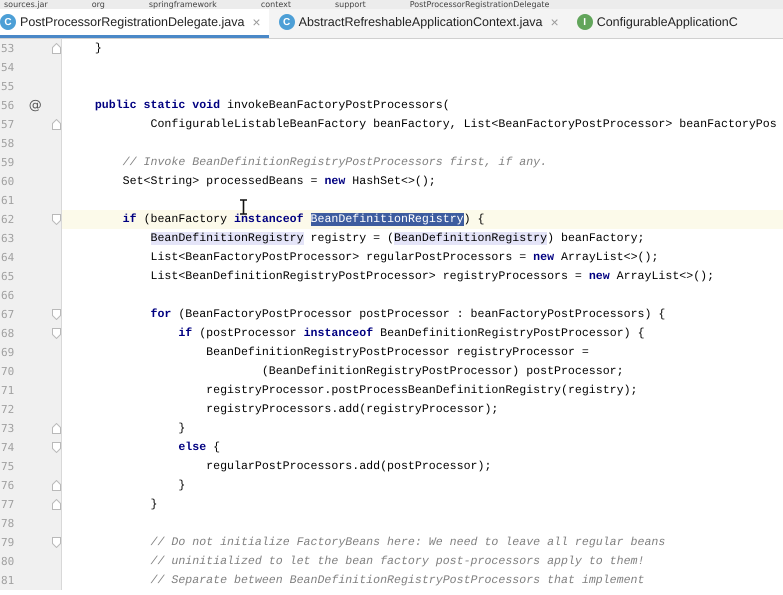 The image size is (783, 595). What do you see at coordinates (8, 390) in the screenshot?
I see `line-number: 71` at bounding box center [8, 390].